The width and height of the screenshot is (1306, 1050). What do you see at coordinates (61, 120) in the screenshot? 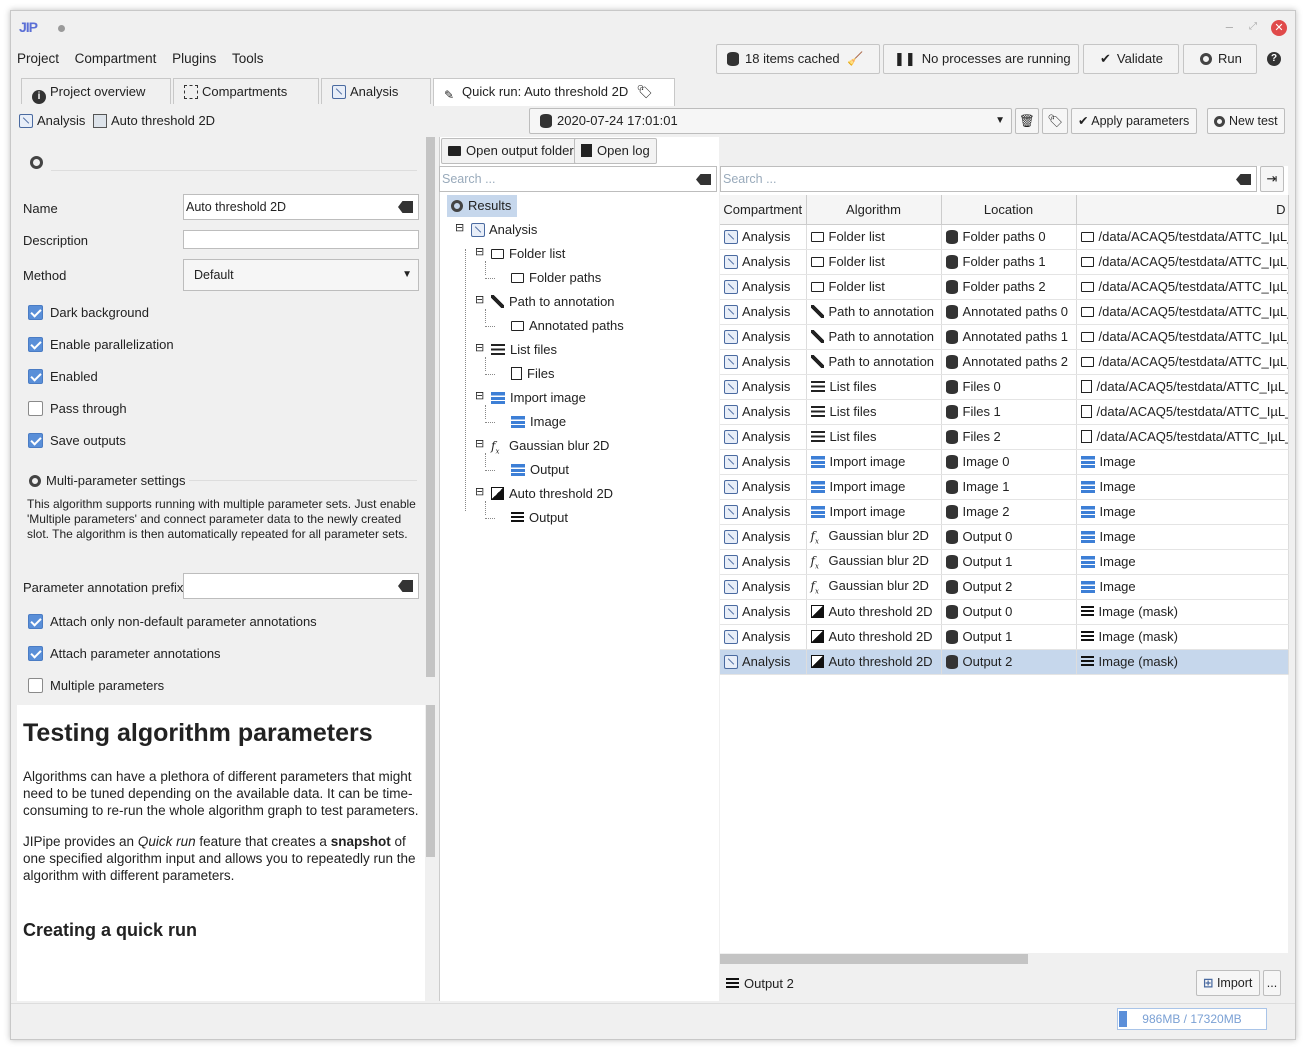
I see `breadcrumb-compartment: Analysis` at bounding box center [61, 120].